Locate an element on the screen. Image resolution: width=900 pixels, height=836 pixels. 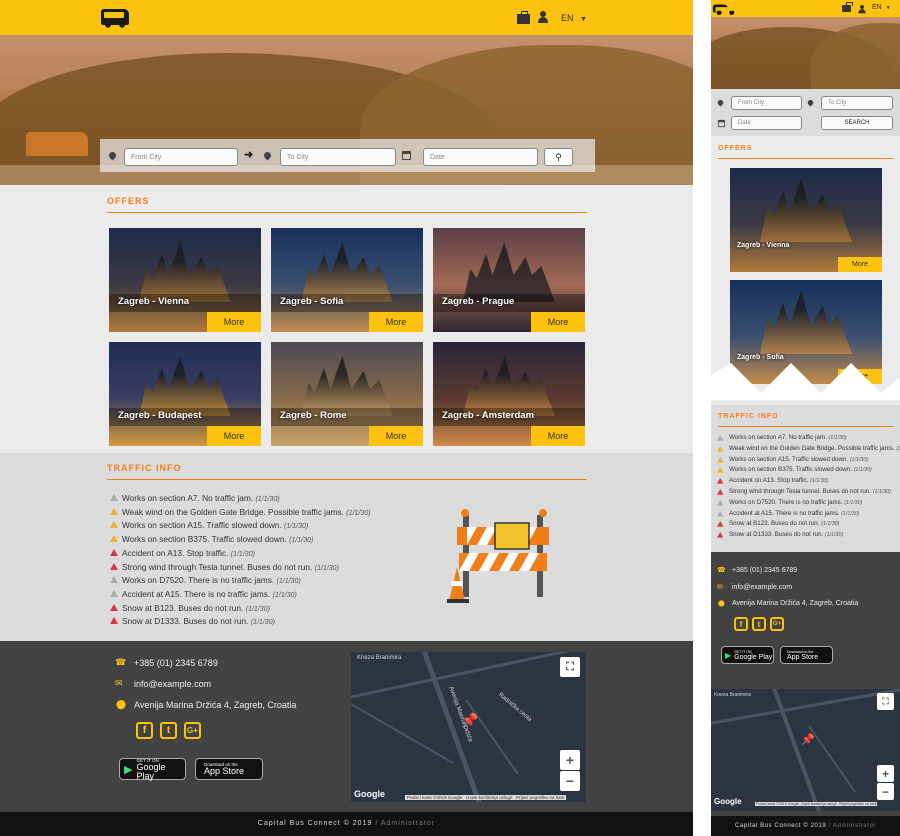
offer-card: Zagreb - Prague More is located at coordinates (509, 280).